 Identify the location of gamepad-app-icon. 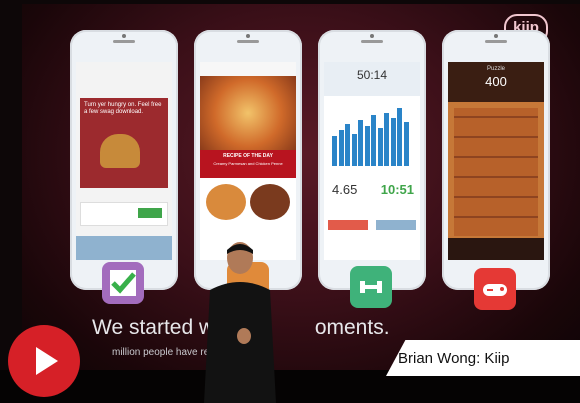
(495, 289).